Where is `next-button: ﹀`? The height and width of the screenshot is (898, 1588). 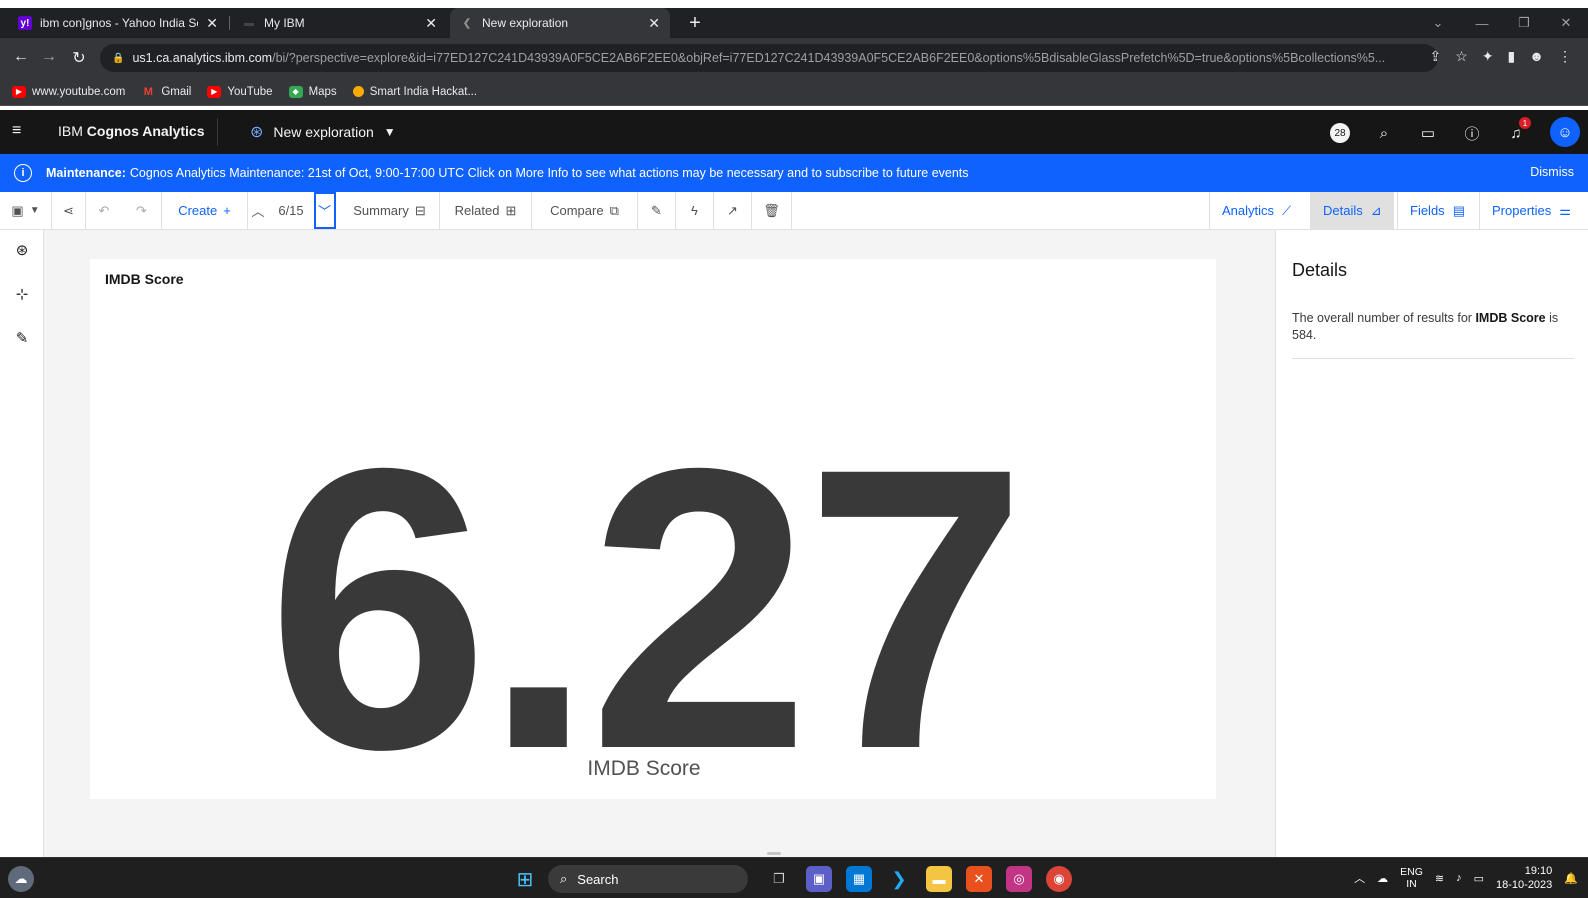 next-button: ﹀ is located at coordinates (325, 210).